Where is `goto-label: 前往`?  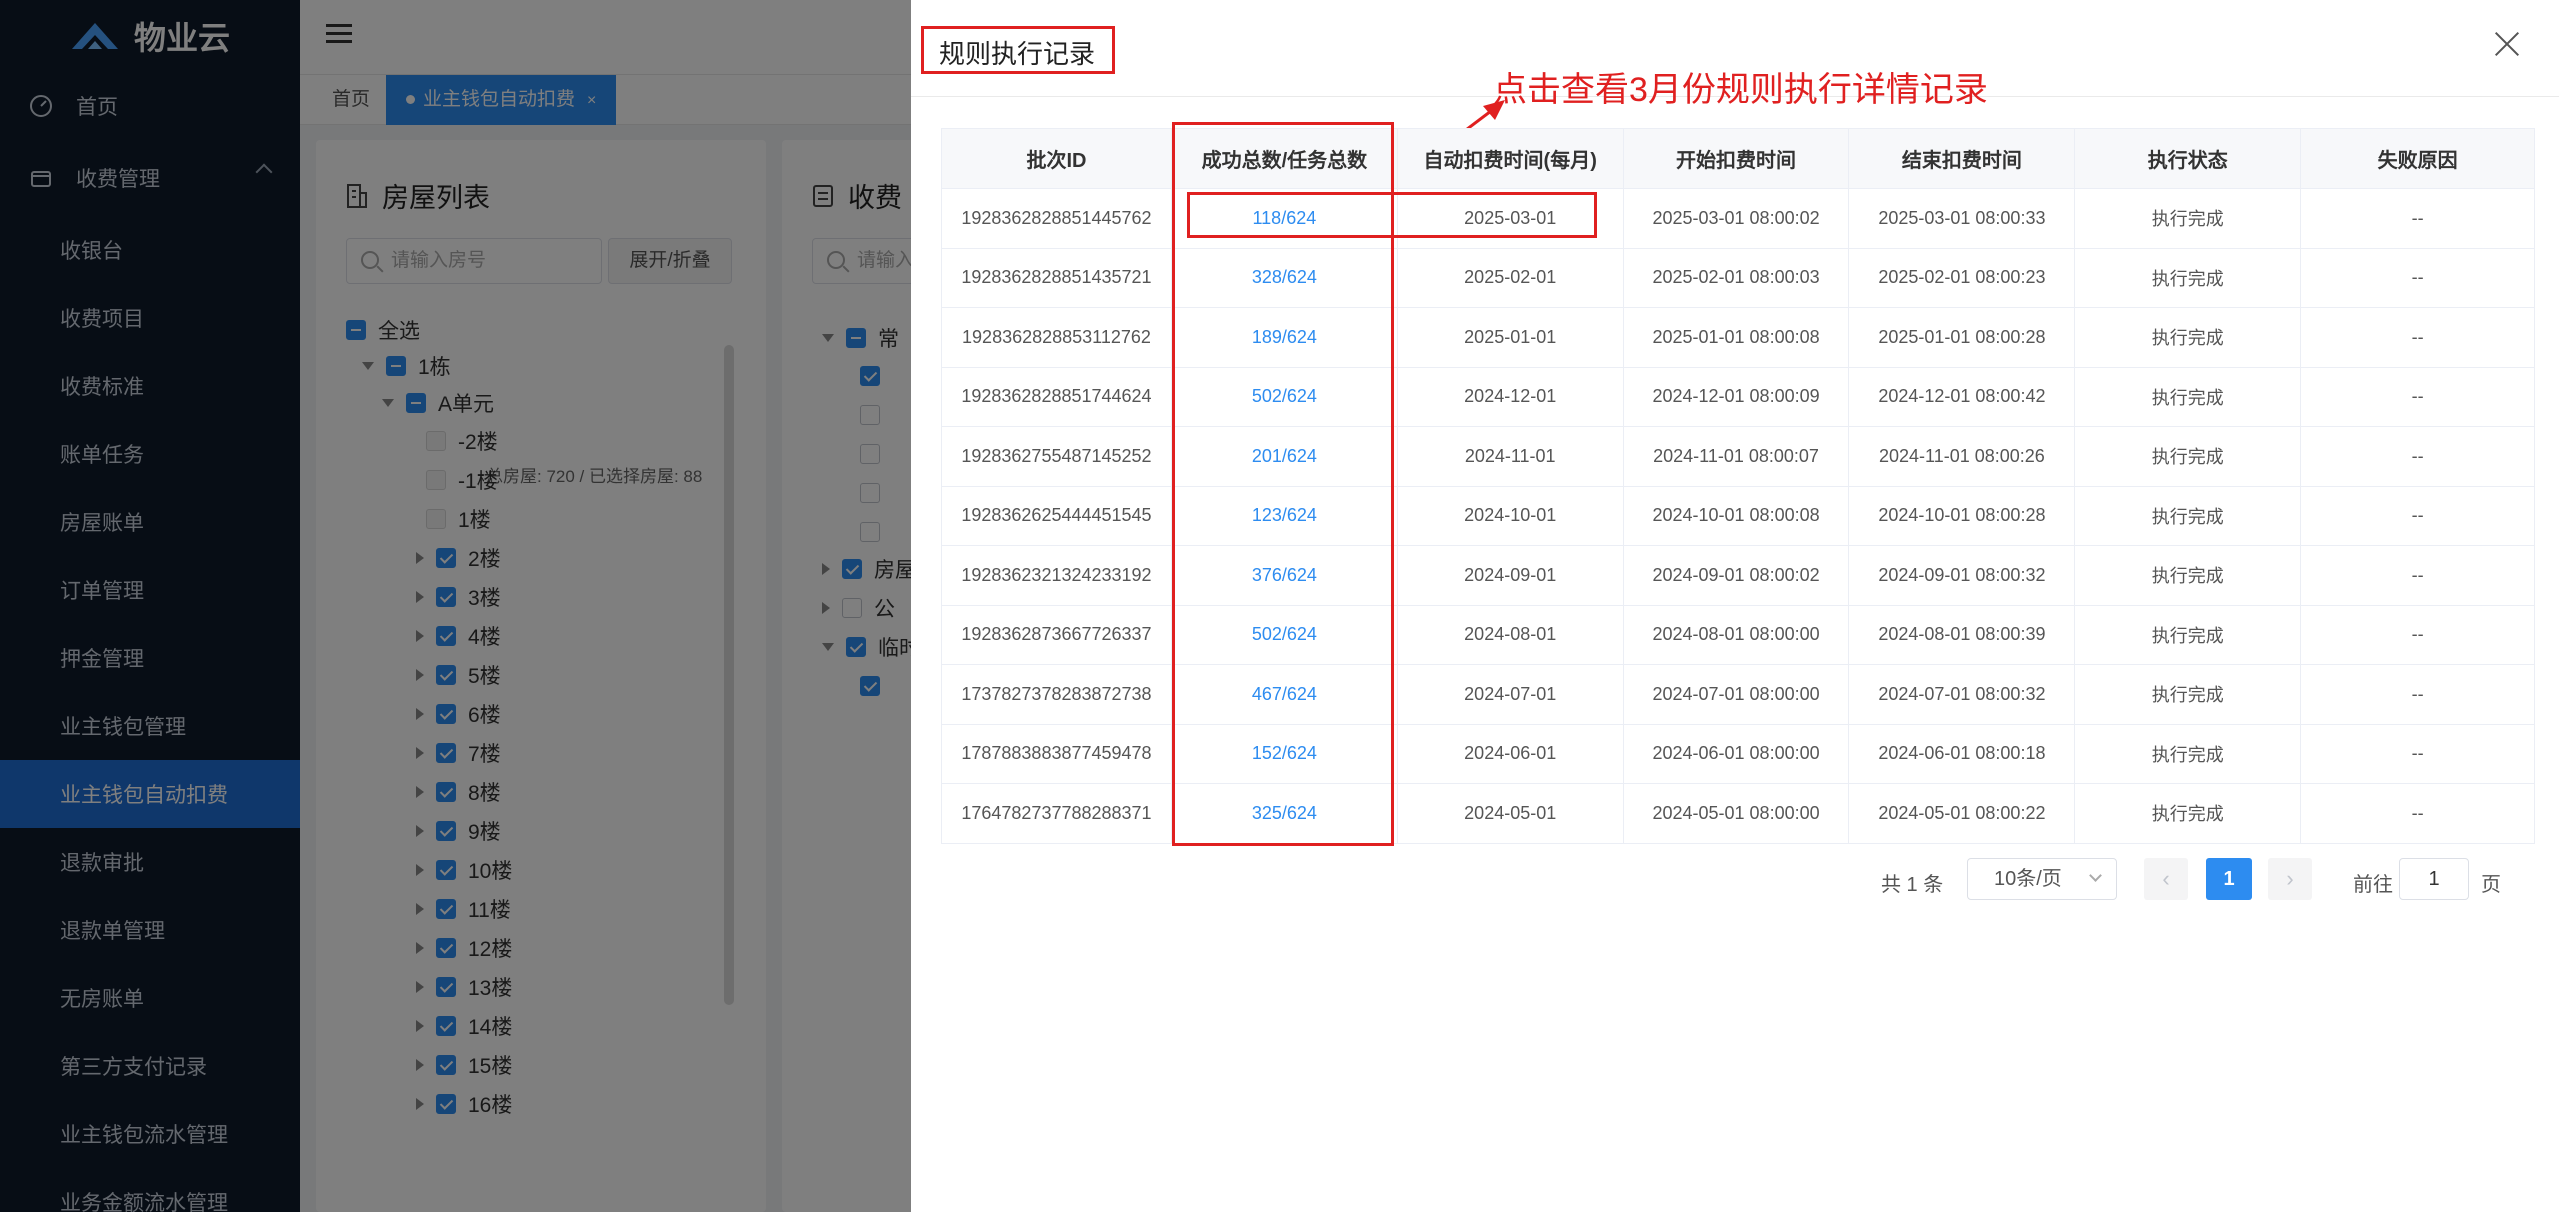 goto-label: 前往 is located at coordinates (2373, 885).